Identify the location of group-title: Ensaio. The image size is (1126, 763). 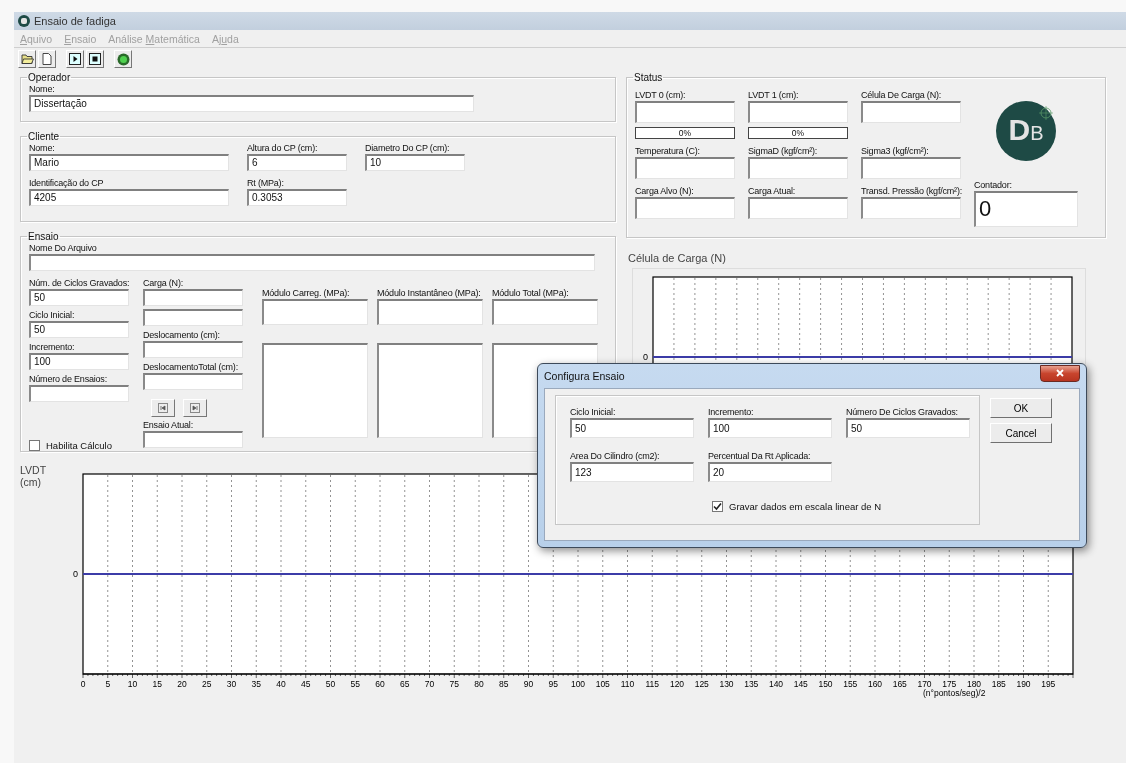
(43, 236).